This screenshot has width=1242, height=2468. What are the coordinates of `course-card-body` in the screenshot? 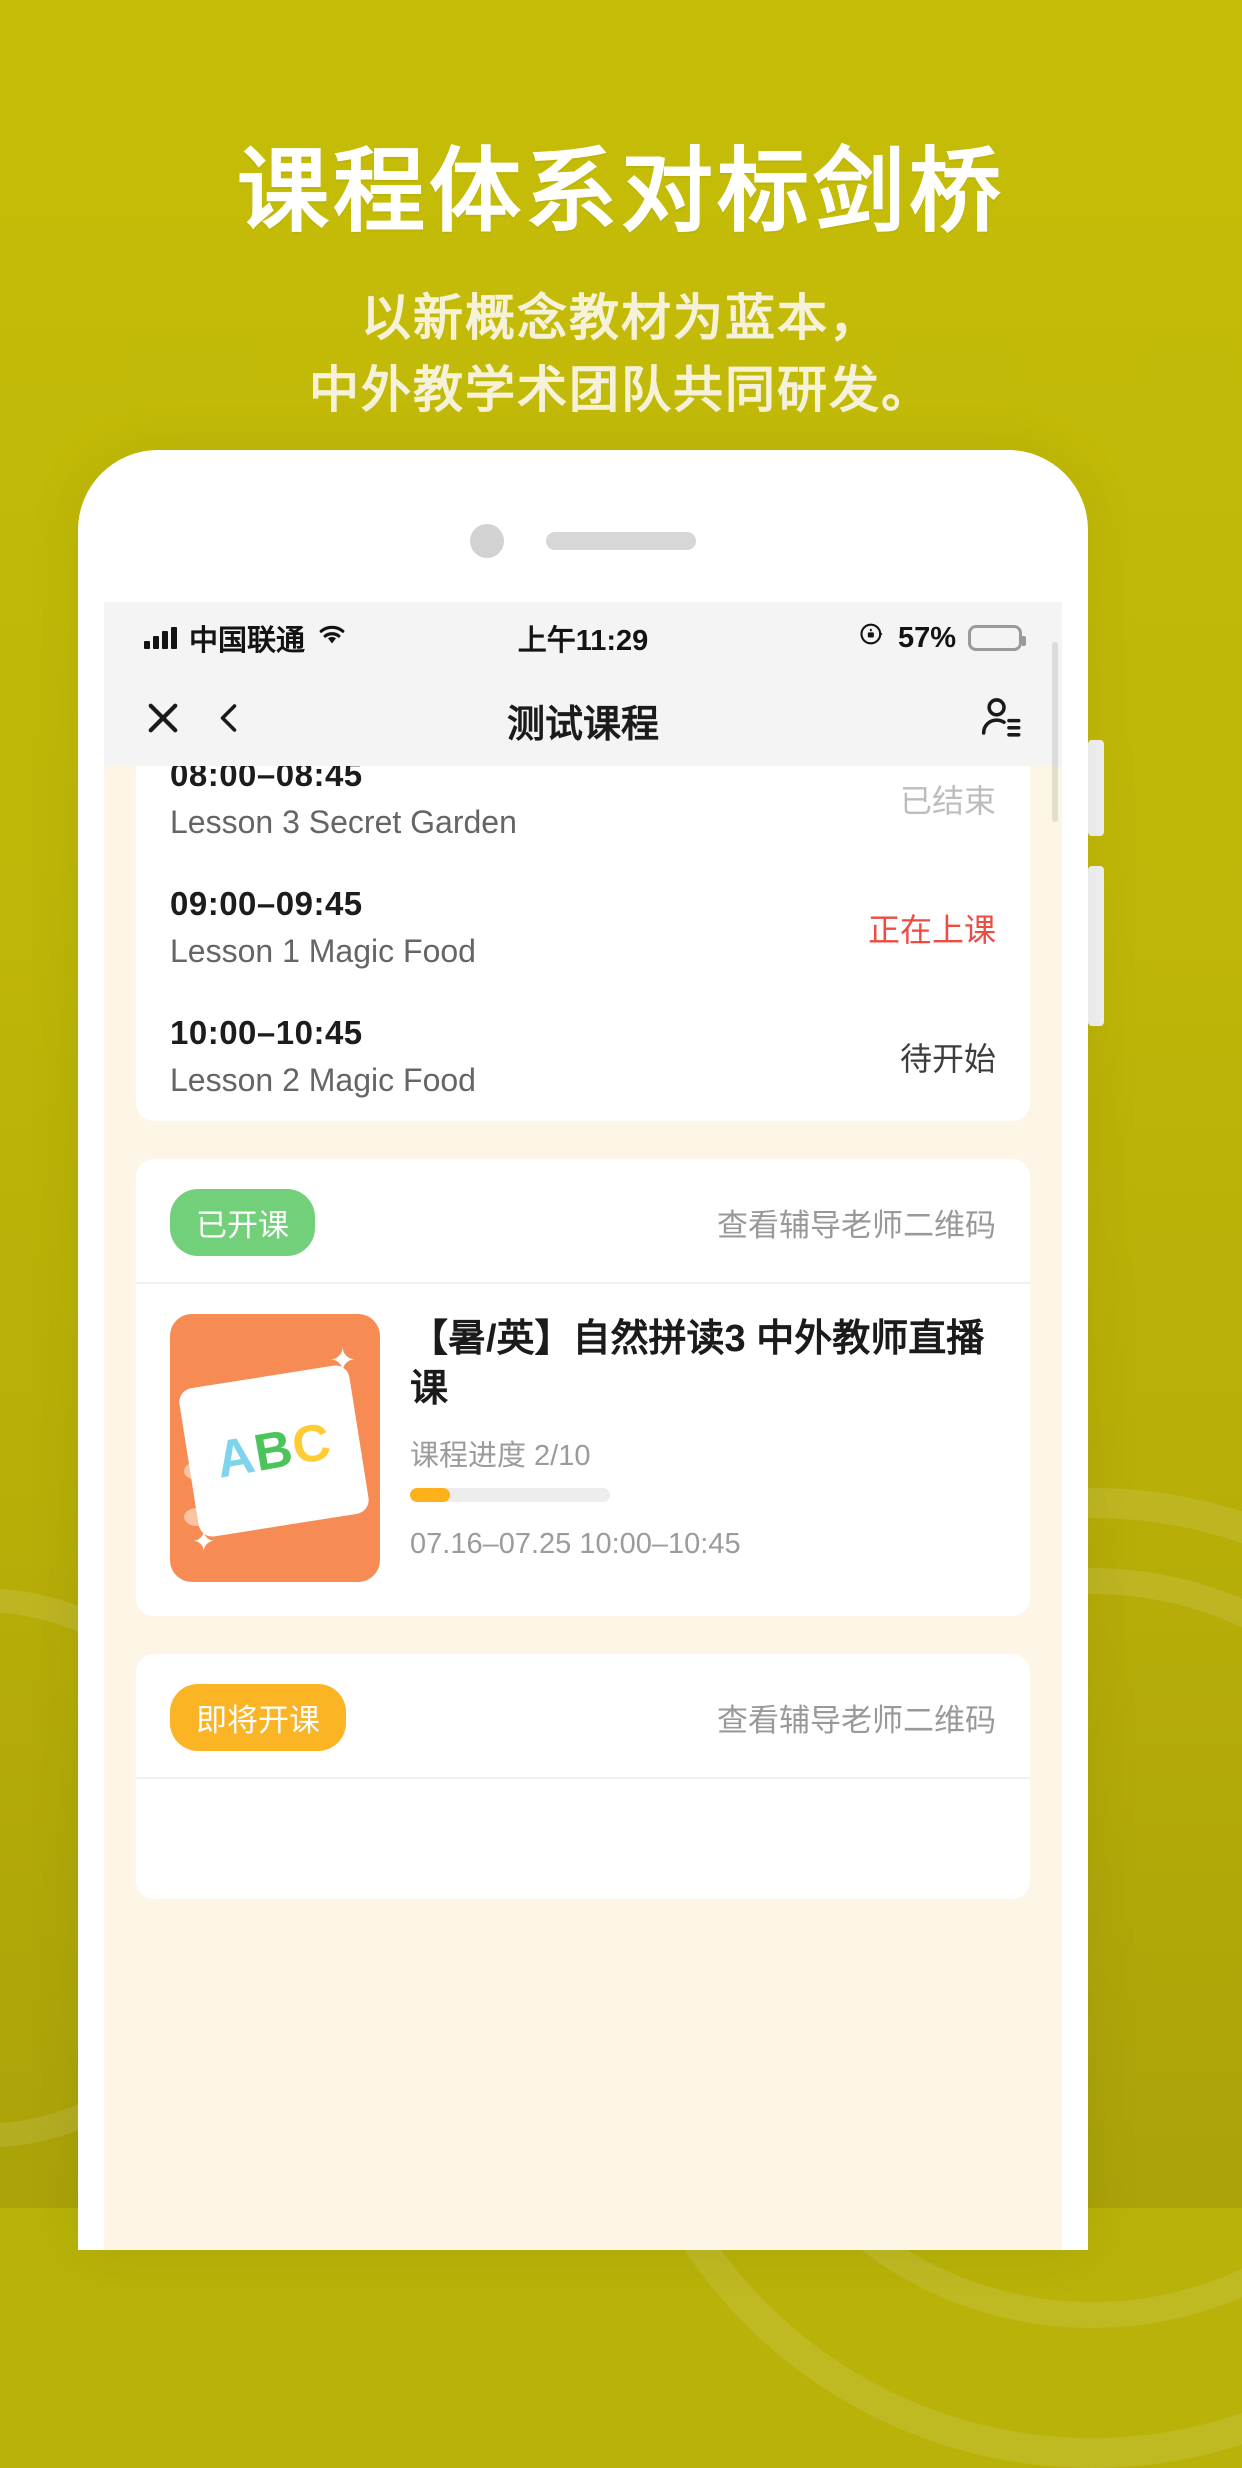 It's located at (583, 1839).